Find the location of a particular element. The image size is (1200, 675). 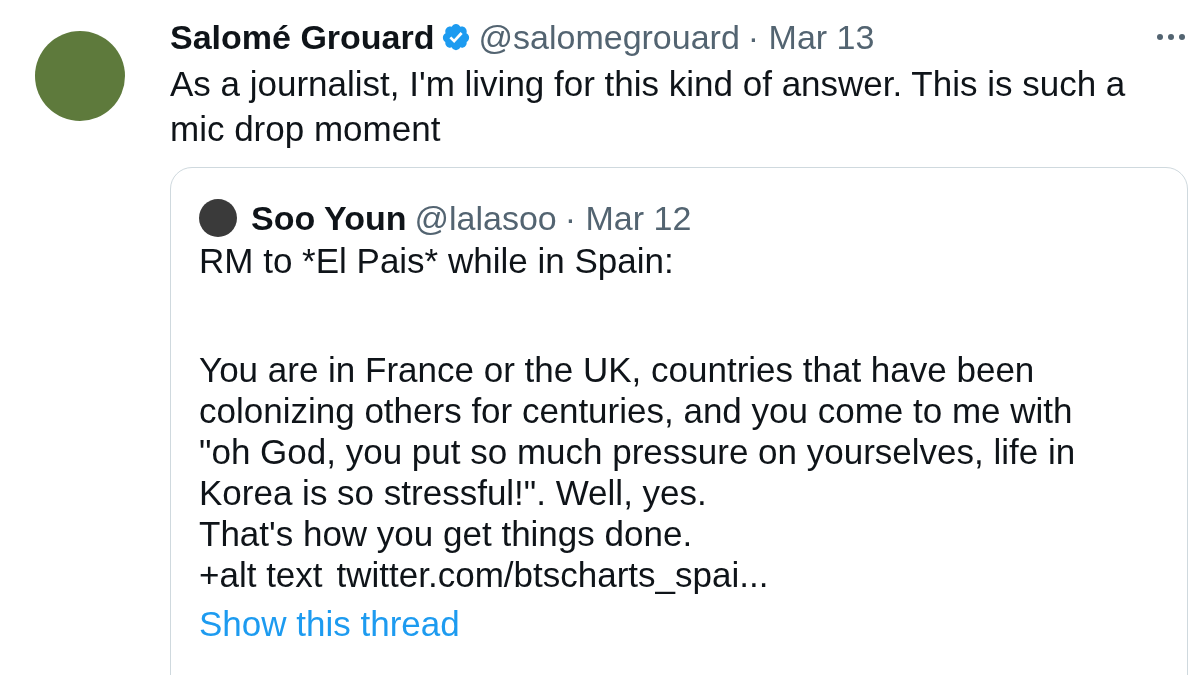

author-handle: @lalasoo is located at coordinates (485, 218).